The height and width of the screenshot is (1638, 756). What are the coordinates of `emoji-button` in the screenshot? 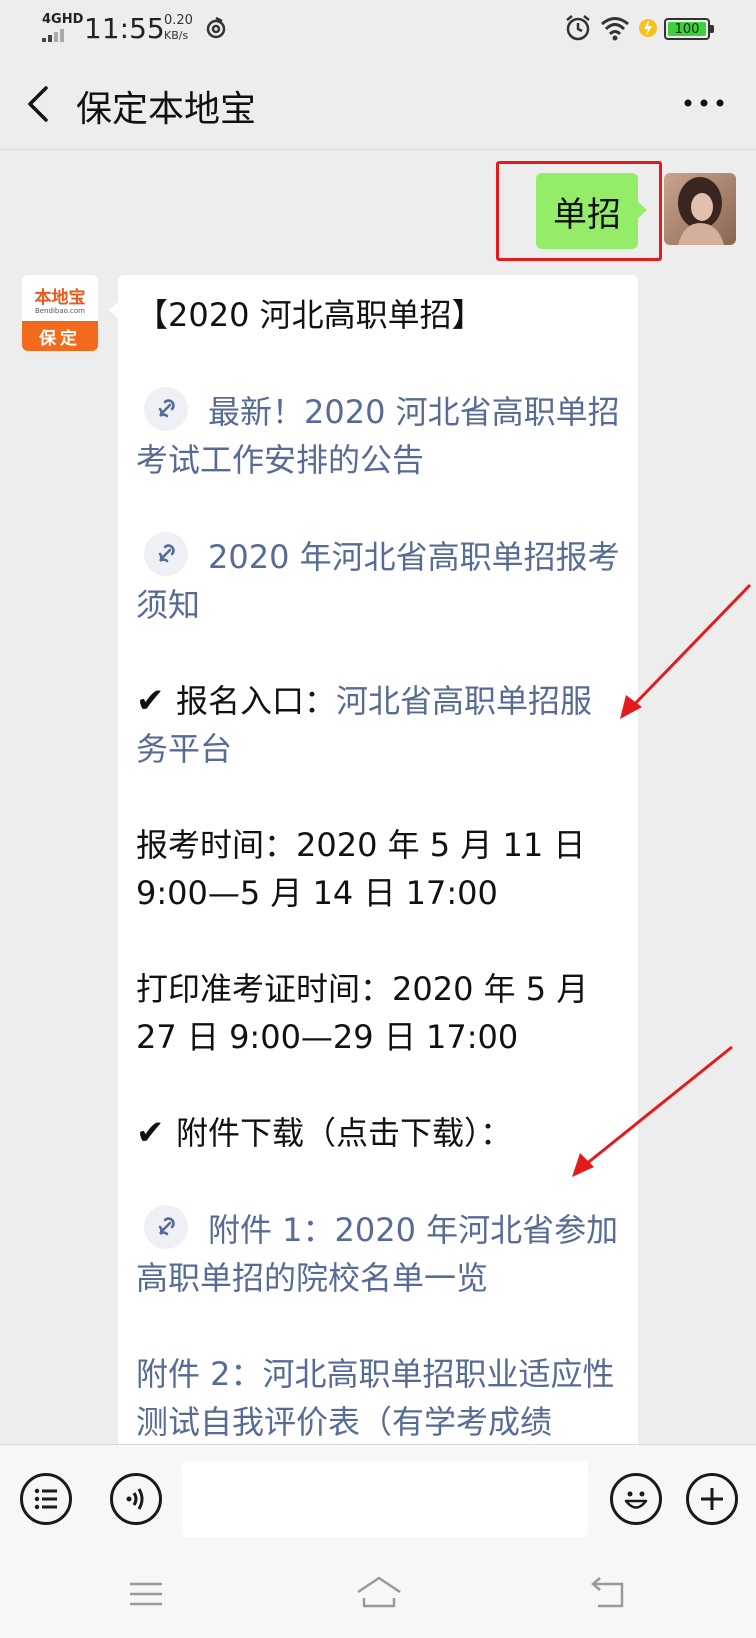 It's located at (636, 1499).